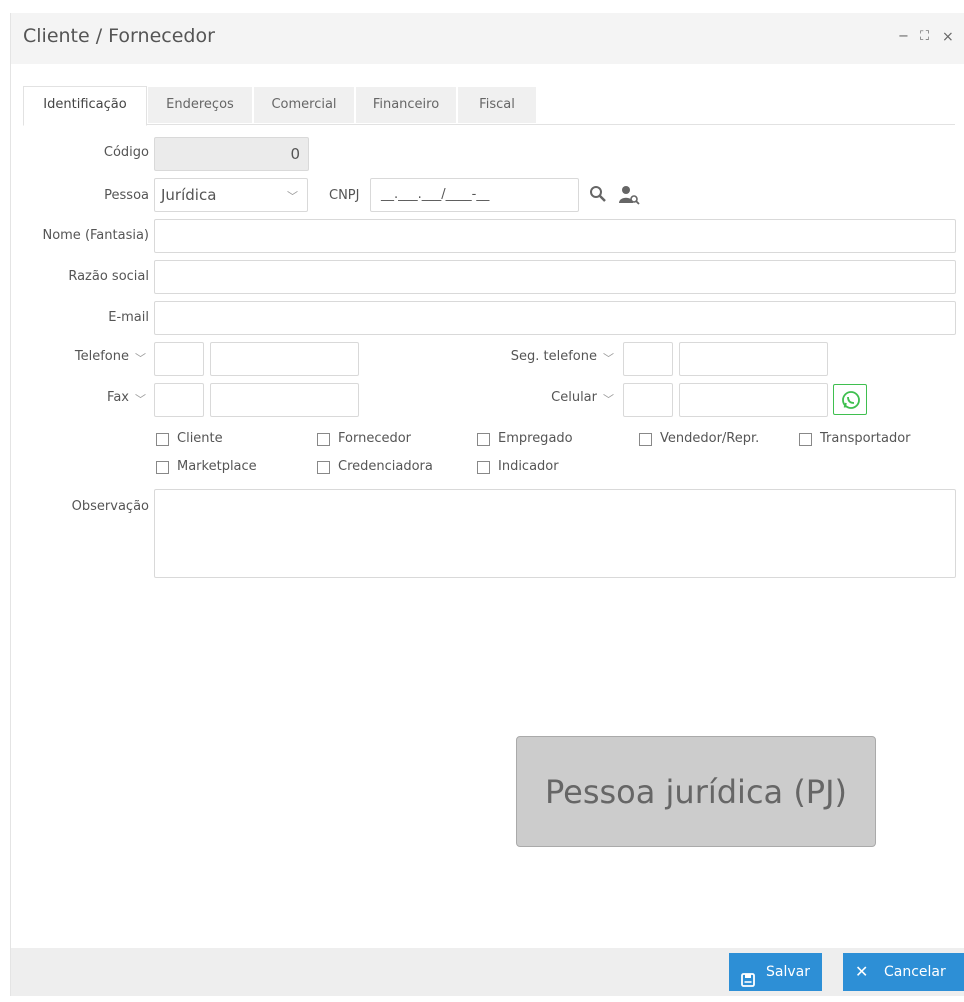 The image size is (964, 1002). Describe the element at coordinates (295, 154) in the screenshot. I see `codigo-value: 0` at that location.